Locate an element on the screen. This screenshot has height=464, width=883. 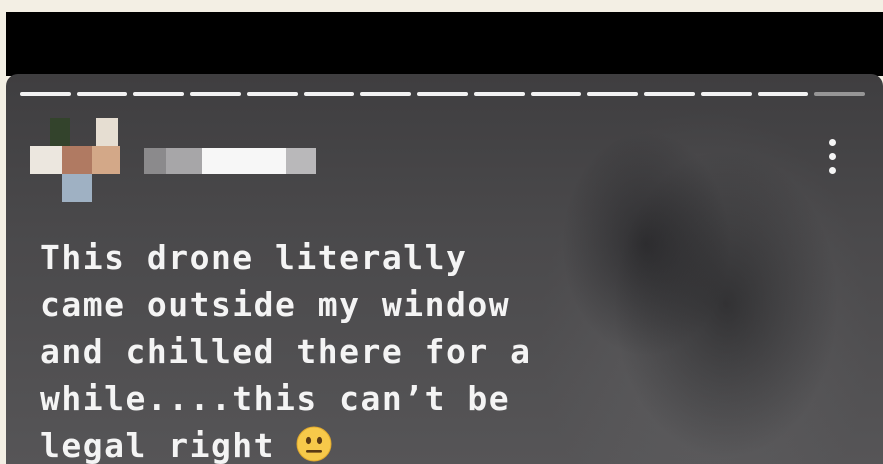
story-progress-bar is located at coordinates (443, 94).